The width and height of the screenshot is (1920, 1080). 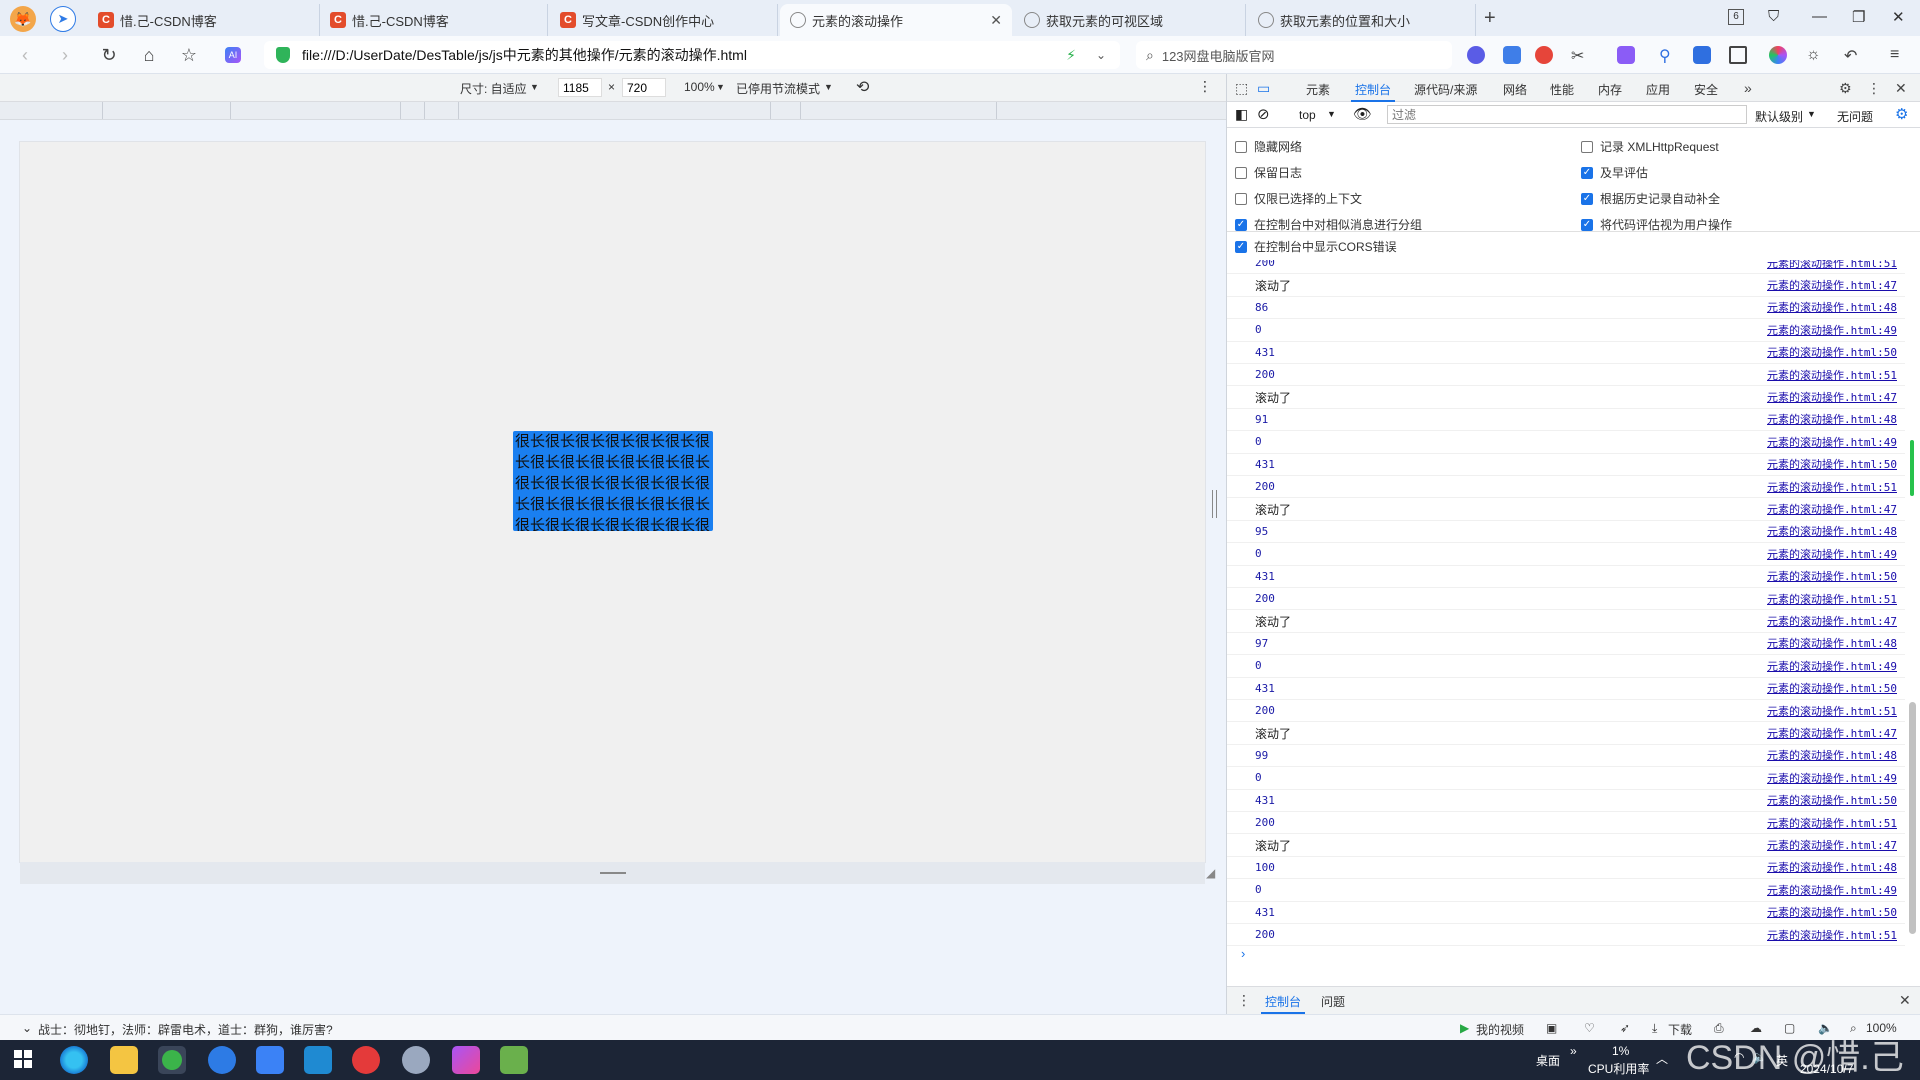 I want to click on windows-start-icon, so click(x=23, y=1059).